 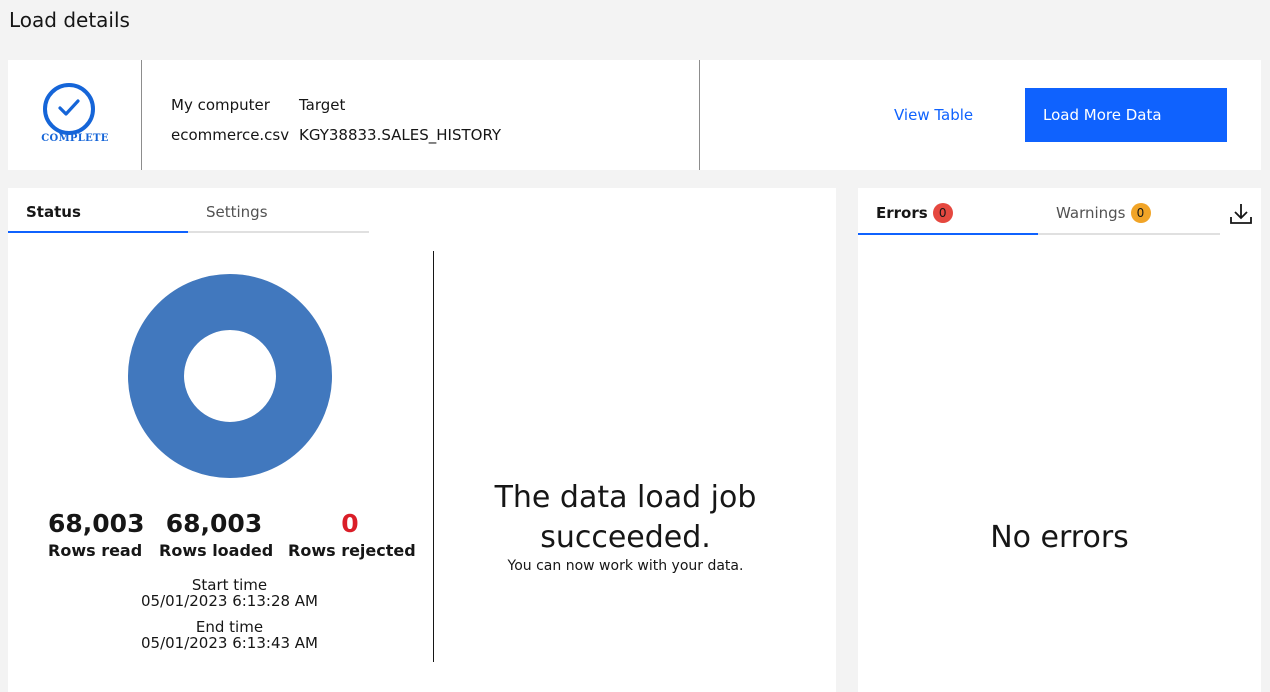 I want to click on status-badge: COMPLETE, so click(x=75, y=115).